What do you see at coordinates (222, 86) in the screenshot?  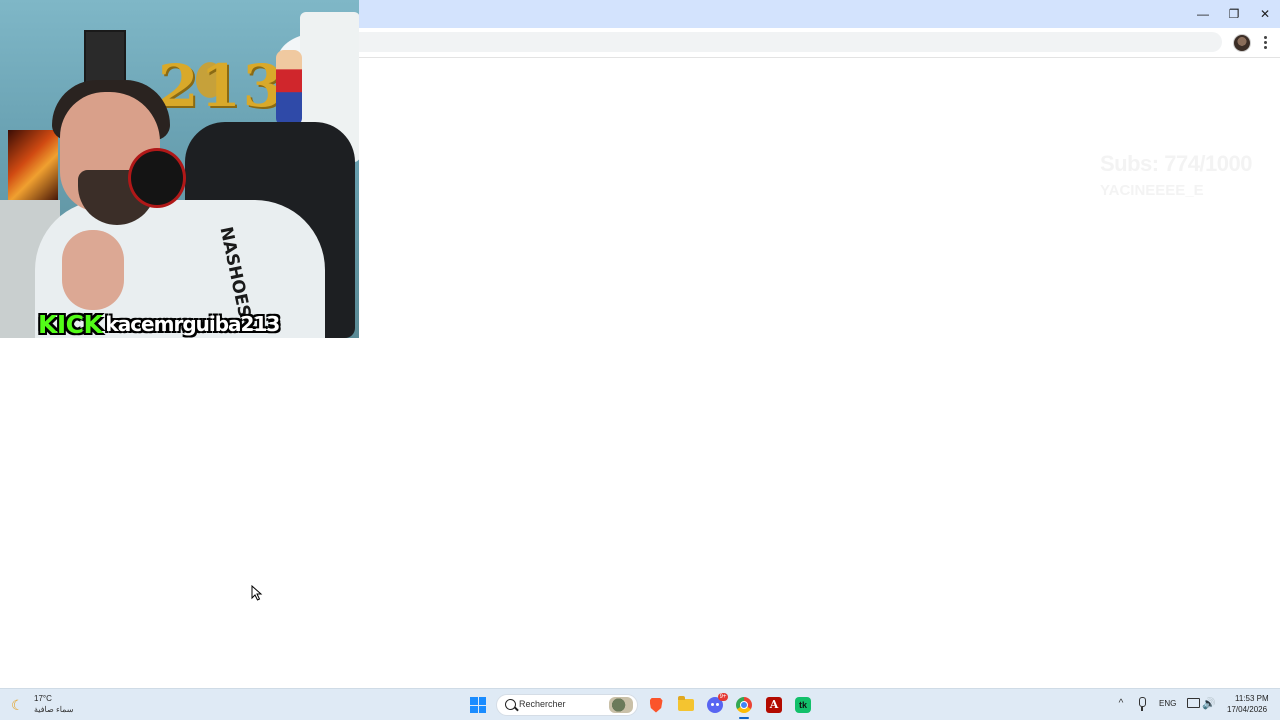 I see `webcam-balloons-text: 213` at bounding box center [222, 86].